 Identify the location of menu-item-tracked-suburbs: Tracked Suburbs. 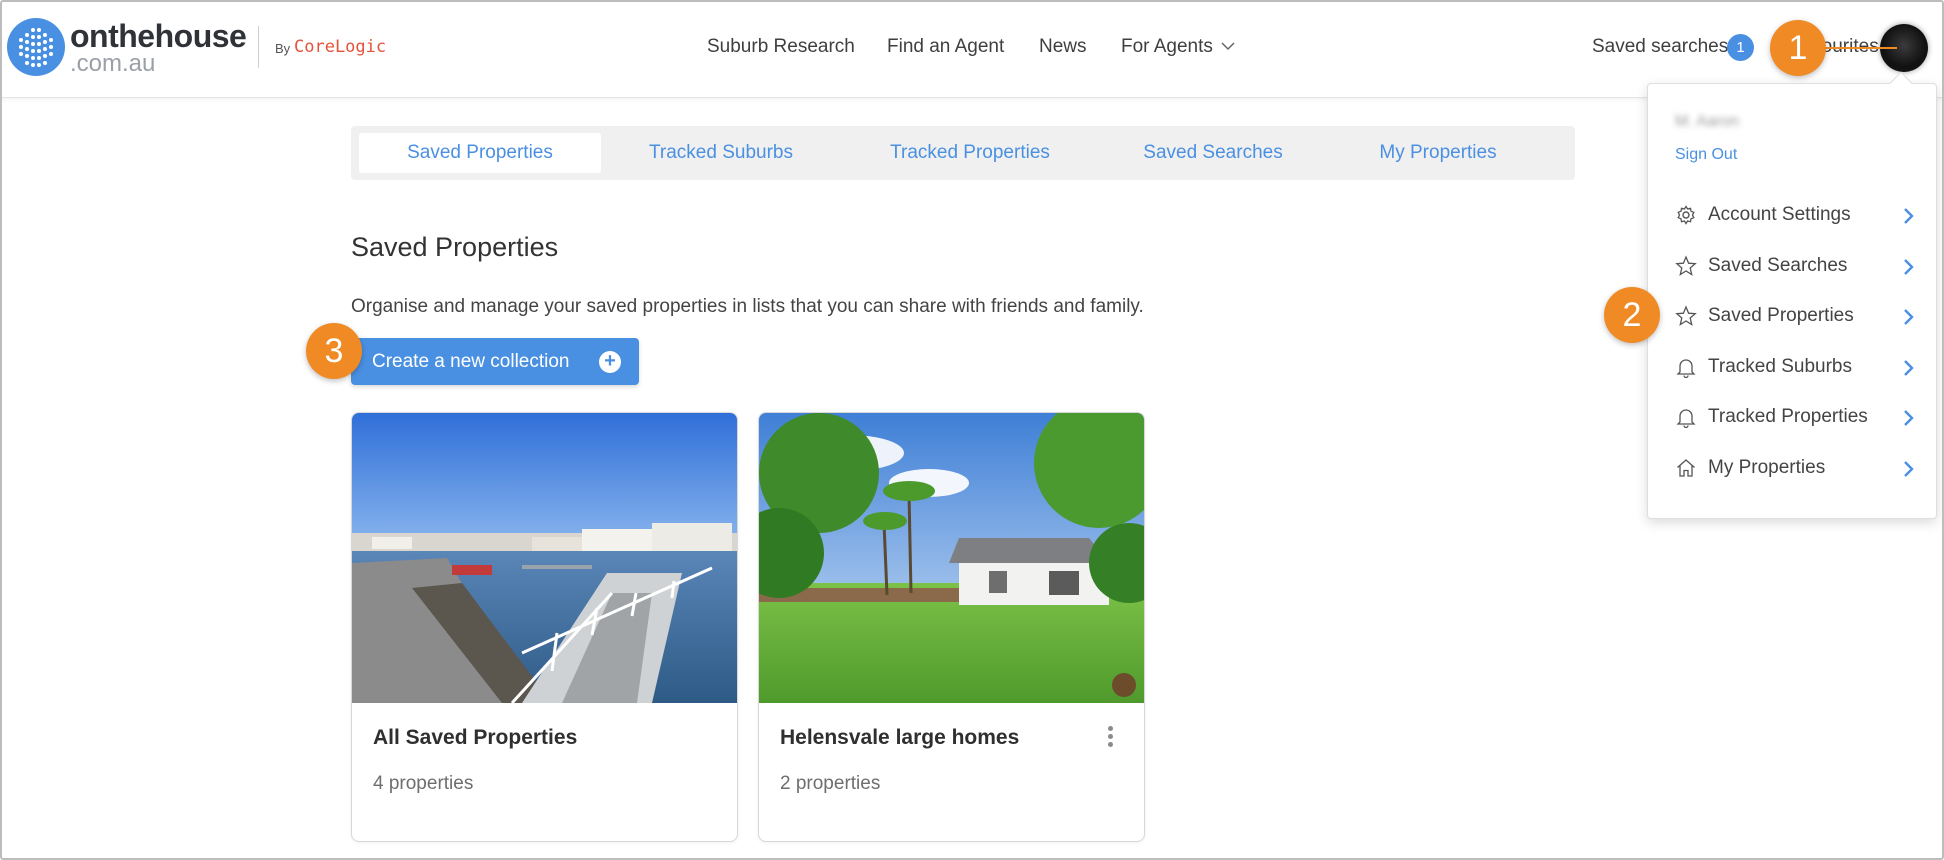
(1795, 367).